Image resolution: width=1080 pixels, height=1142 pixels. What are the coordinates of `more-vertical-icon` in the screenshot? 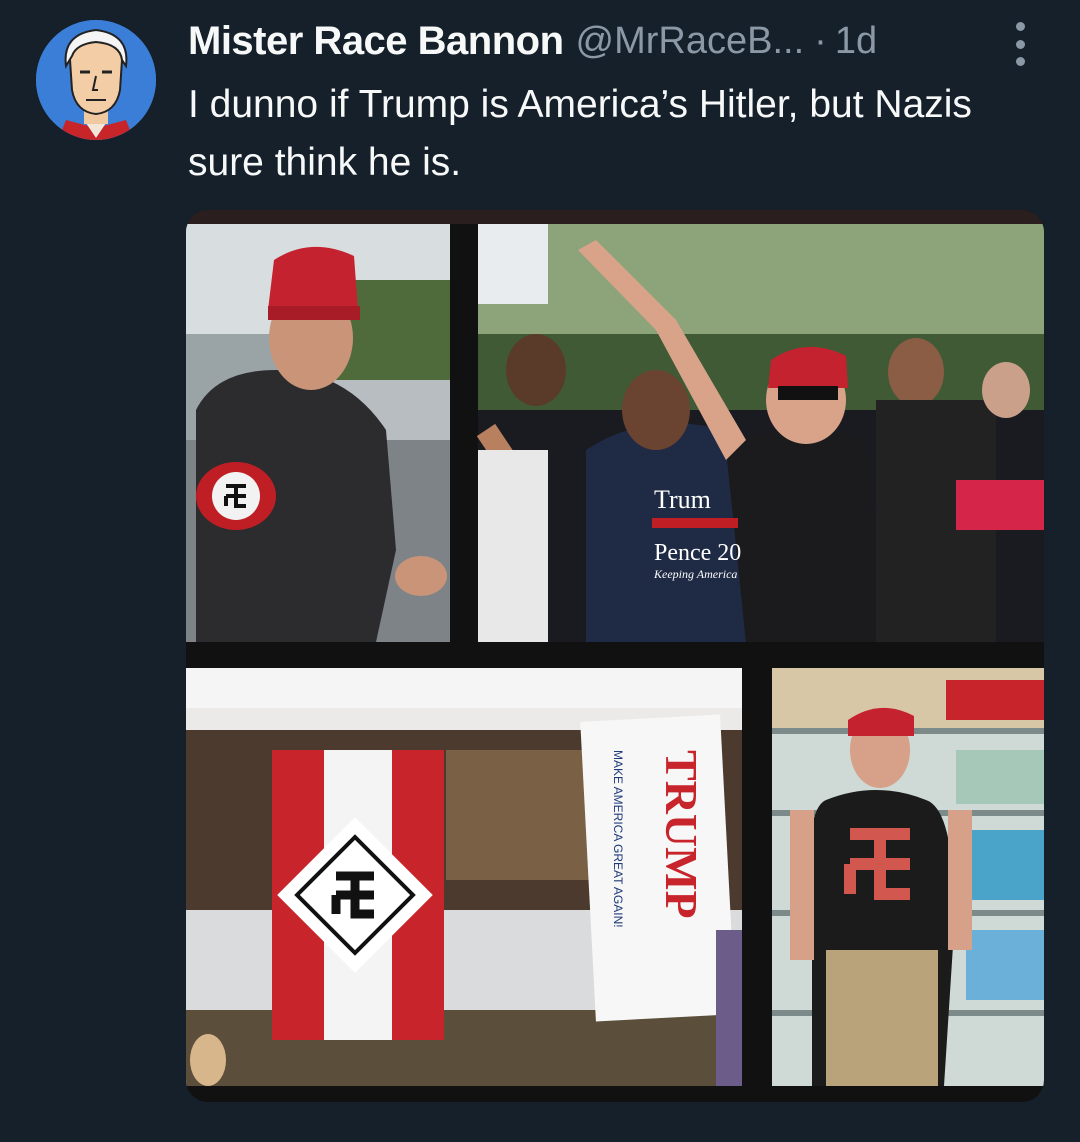 It's located at (1020, 44).